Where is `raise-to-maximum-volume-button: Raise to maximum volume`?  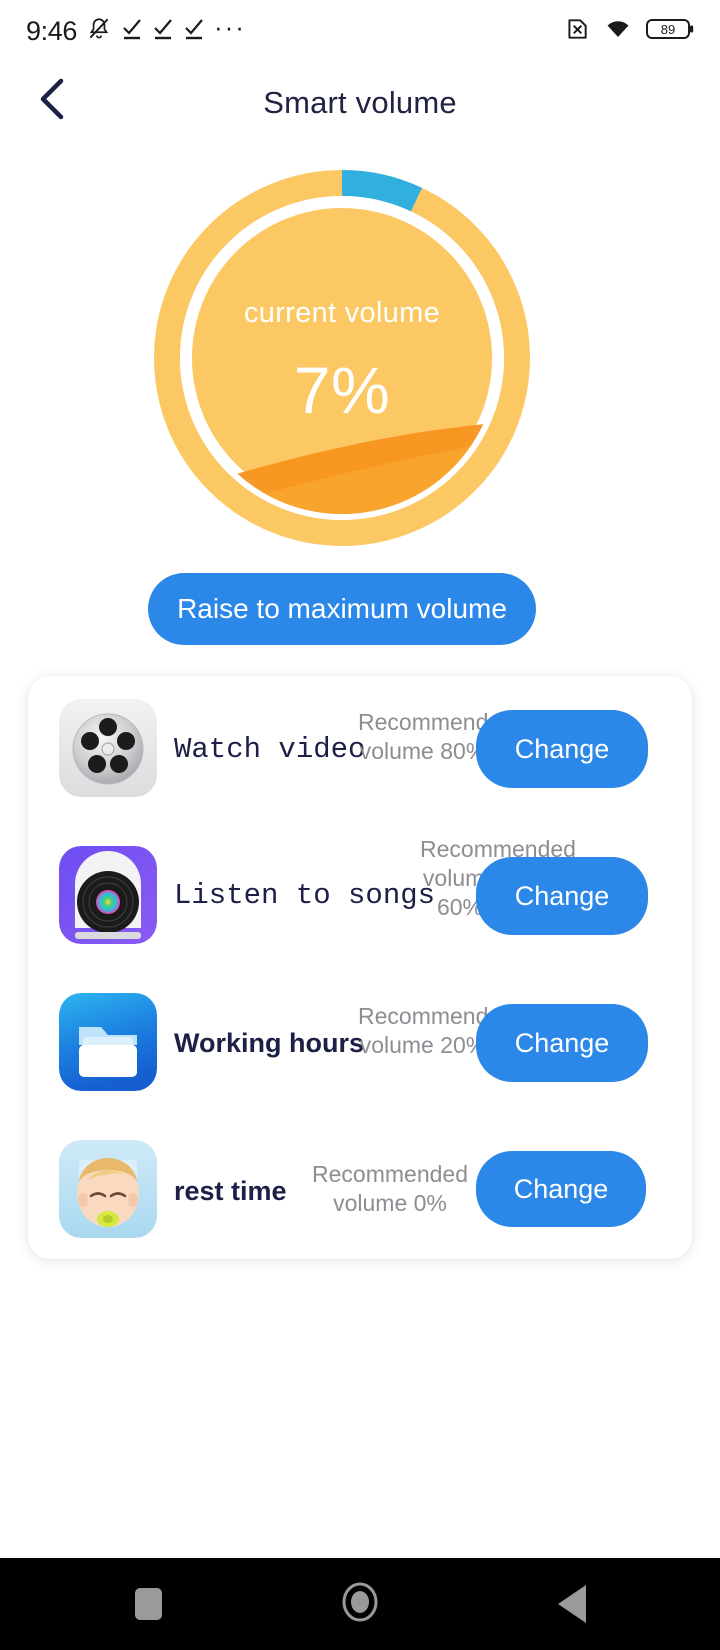
raise-to-maximum-volume-button: Raise to maximum volume is located at coordinates (342, 609).